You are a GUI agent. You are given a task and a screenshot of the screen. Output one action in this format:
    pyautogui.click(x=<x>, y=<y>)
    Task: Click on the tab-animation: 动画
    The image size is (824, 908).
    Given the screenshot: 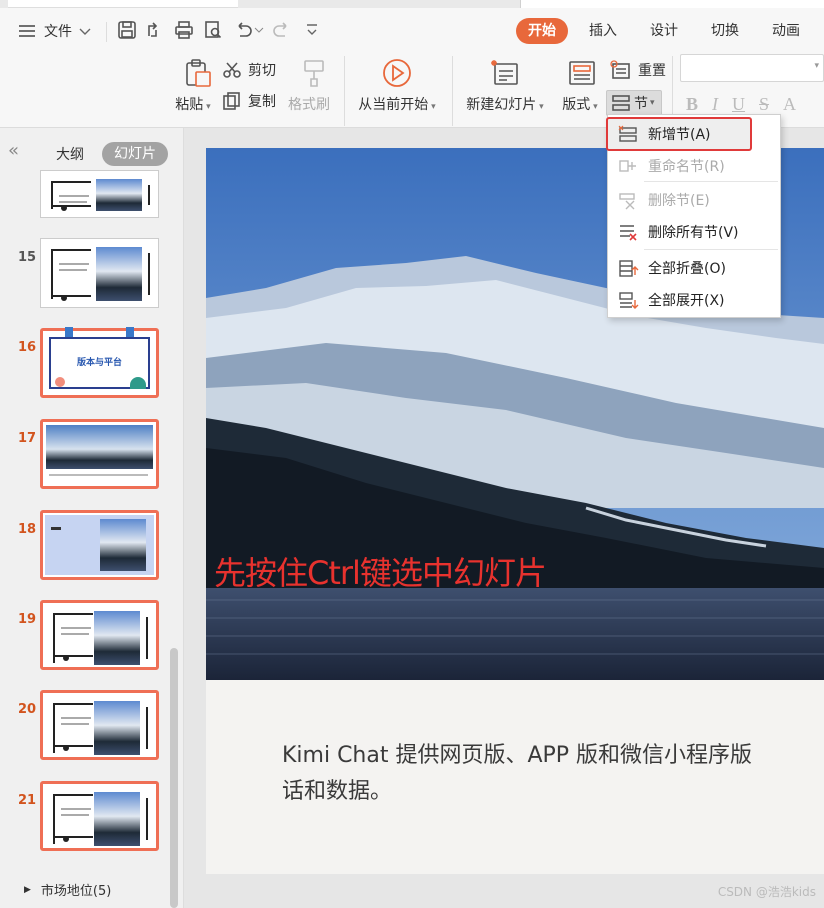 What is the action you would take?
    pyautogui.click(x=786, y=31)
    